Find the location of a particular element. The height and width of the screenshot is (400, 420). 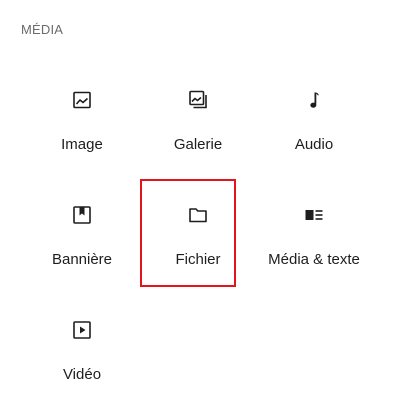

image-icon is located at coordinates (82, 100).